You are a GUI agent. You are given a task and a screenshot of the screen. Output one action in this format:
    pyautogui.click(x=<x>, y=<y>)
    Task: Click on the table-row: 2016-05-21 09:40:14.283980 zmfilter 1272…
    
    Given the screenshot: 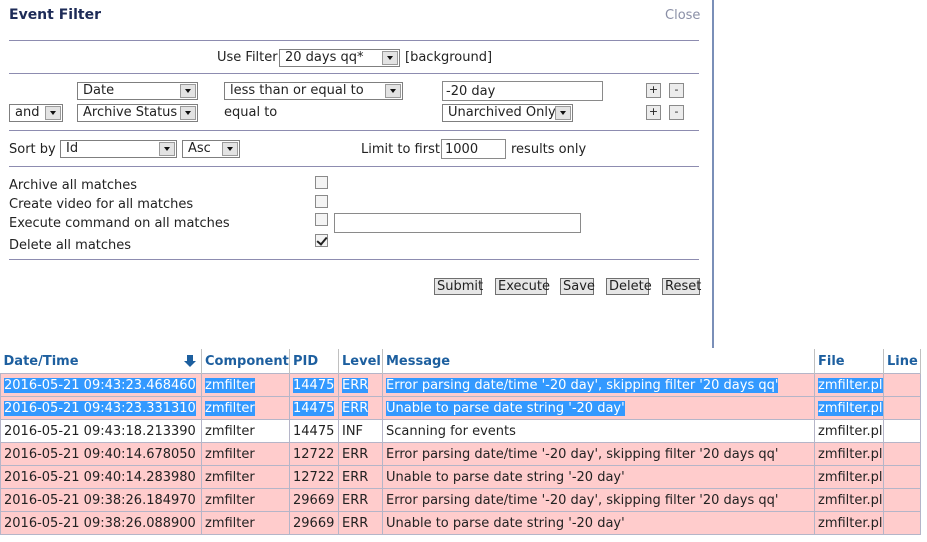 What is the action you would take?
    pyautogui.click(x=460, y=477)
    